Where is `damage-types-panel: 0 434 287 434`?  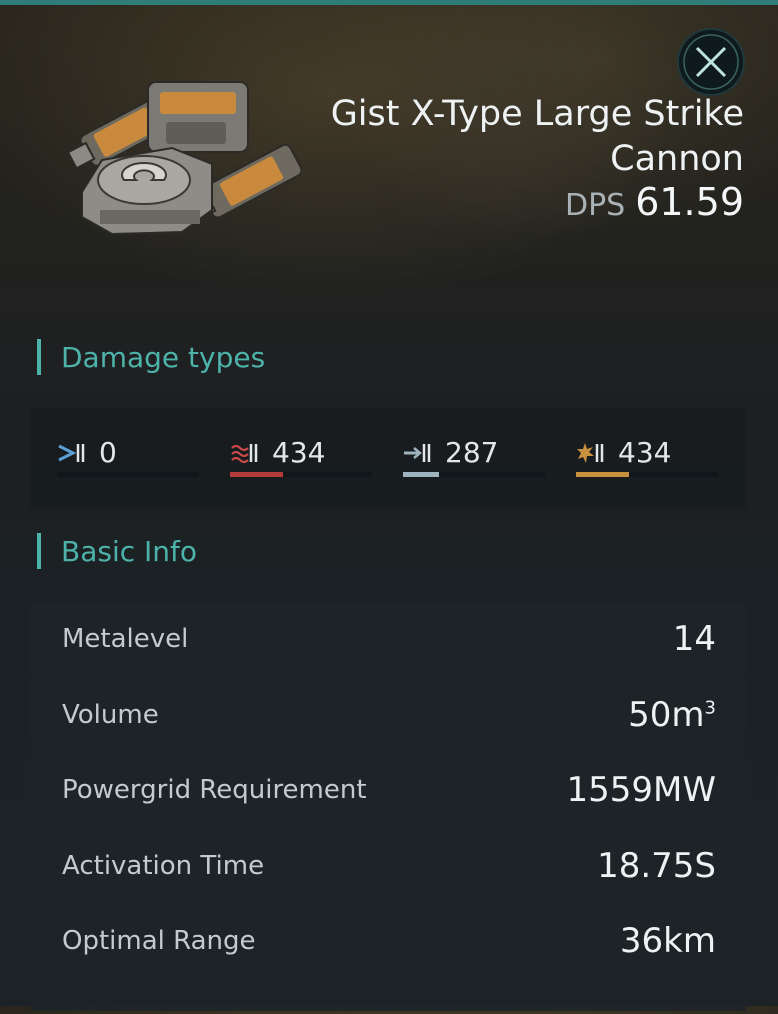 damage-types-panel: 0 434 287 434 is located at coordinates (388, 458).